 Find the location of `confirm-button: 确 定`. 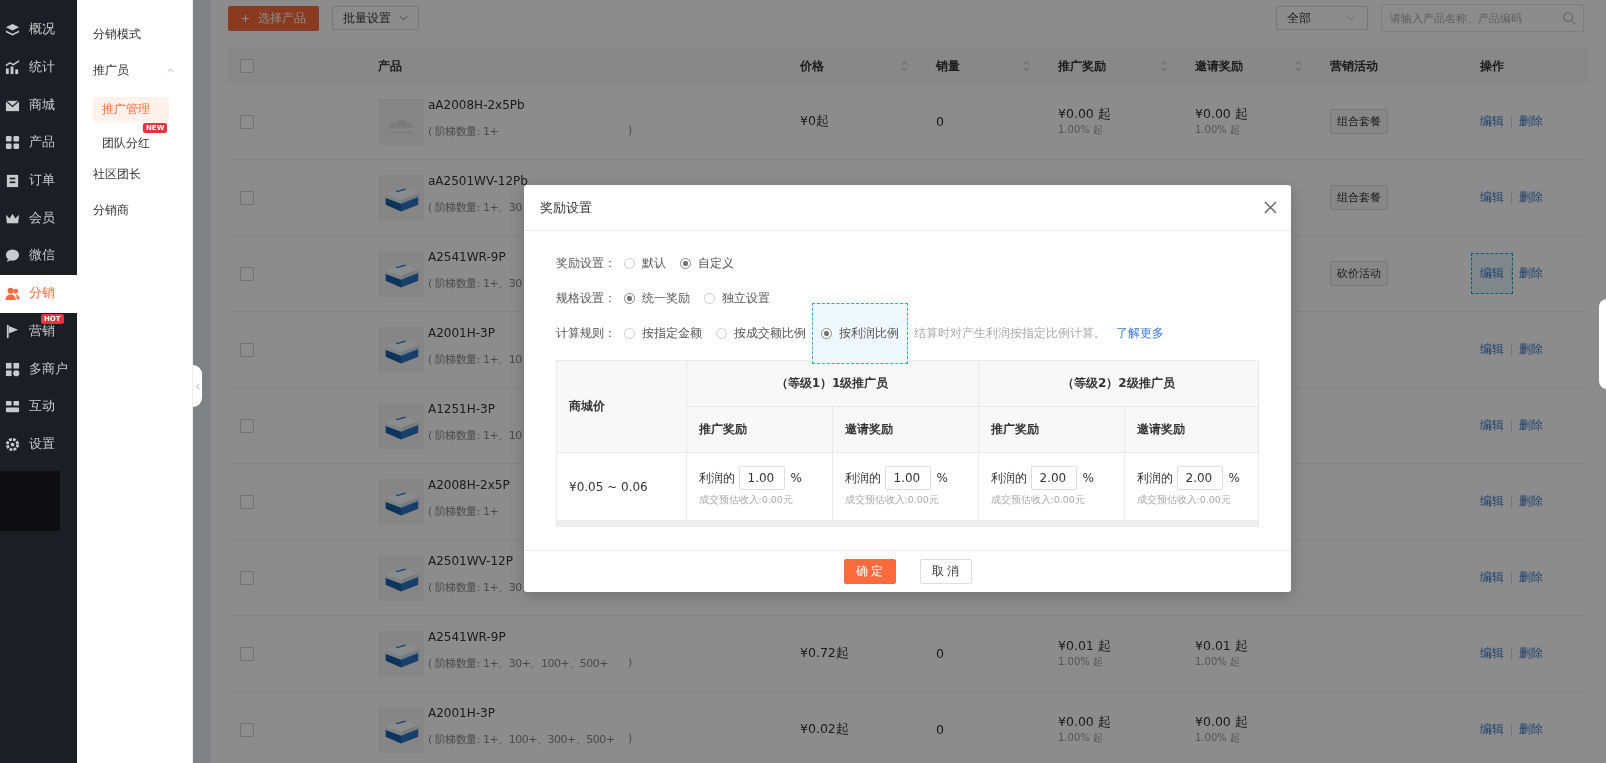

confirm-button: 确 定 is located at coordinates (869, 571).